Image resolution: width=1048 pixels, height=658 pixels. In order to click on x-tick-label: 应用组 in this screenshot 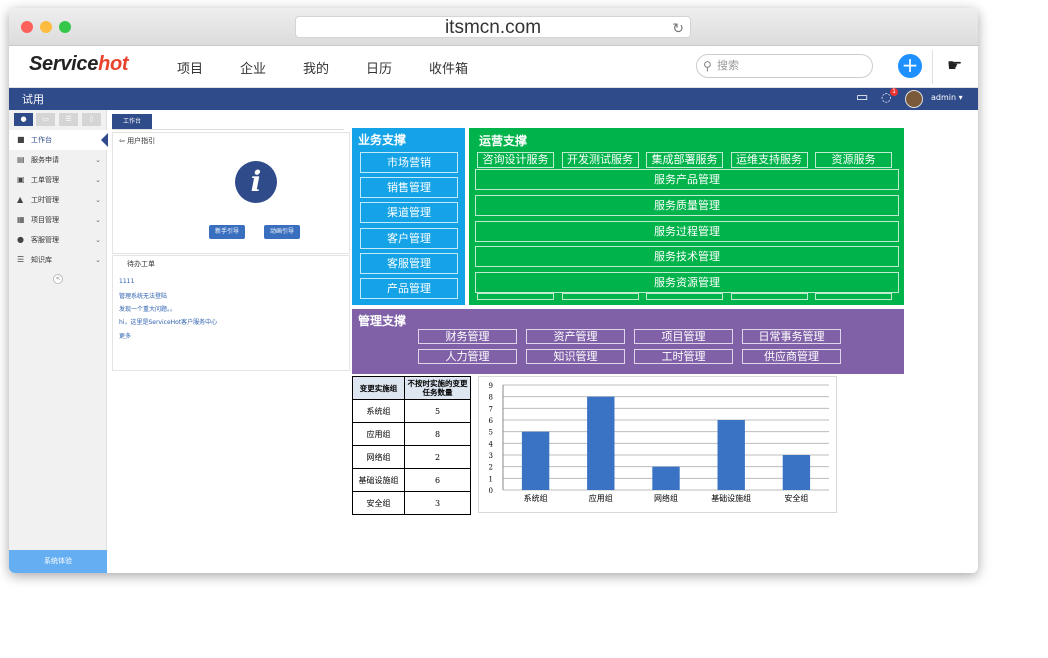, I will do `click(601, 498)`.